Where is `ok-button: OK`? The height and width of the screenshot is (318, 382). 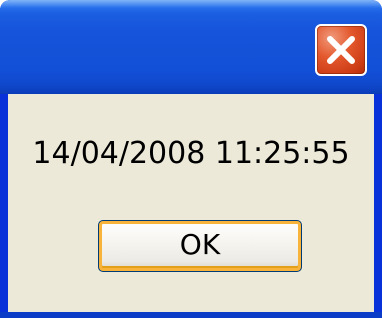
ok-button: OK is located at coordinates (200, 246).